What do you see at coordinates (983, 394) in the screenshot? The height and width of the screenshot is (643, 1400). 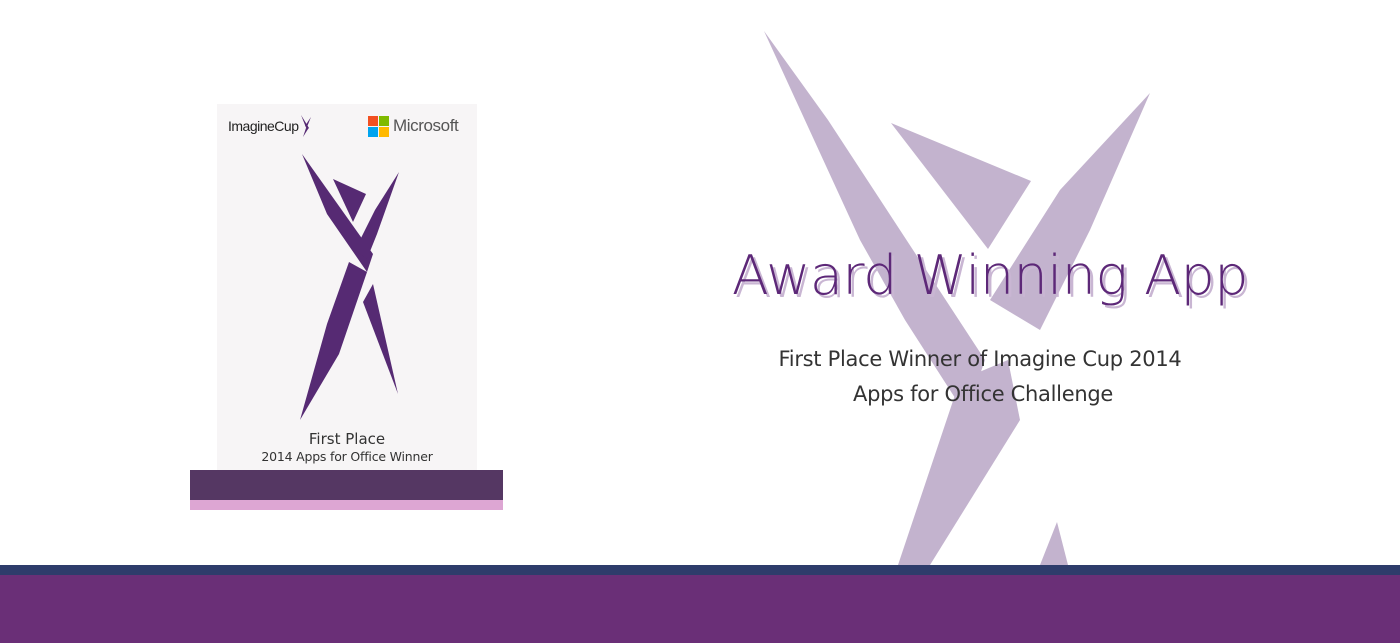 I see `award-subtitle-line-2: Apps for Office Challenge` at bounding box center [983, 394].